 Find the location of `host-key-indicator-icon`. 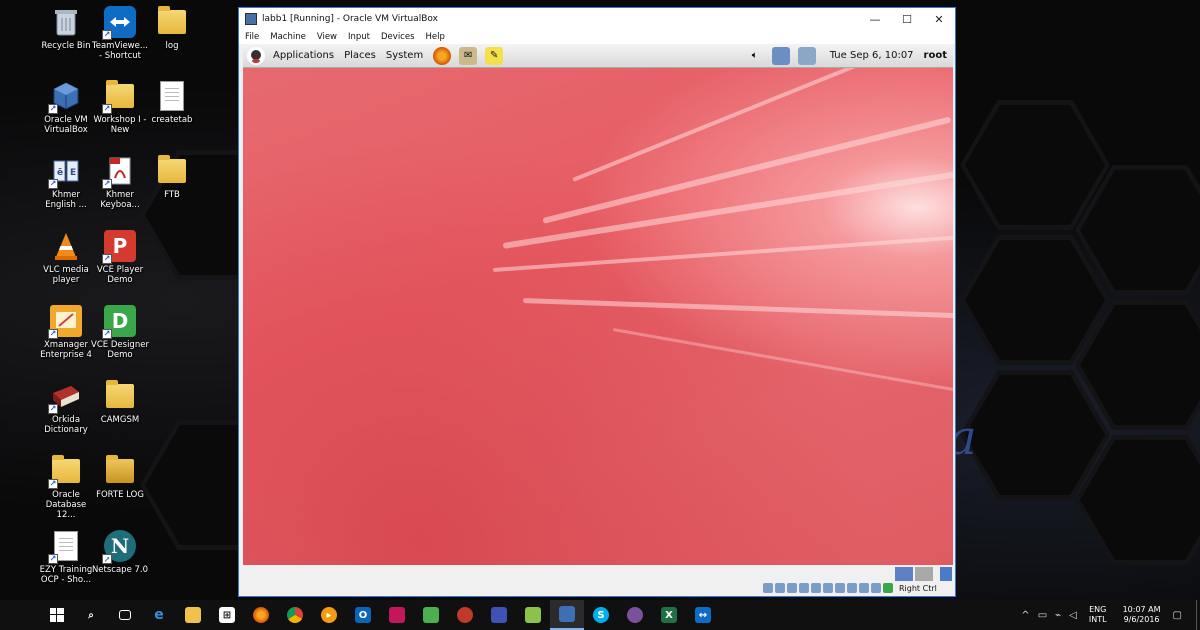

host-key-indicator-icon is located at coordinates (888, 588).